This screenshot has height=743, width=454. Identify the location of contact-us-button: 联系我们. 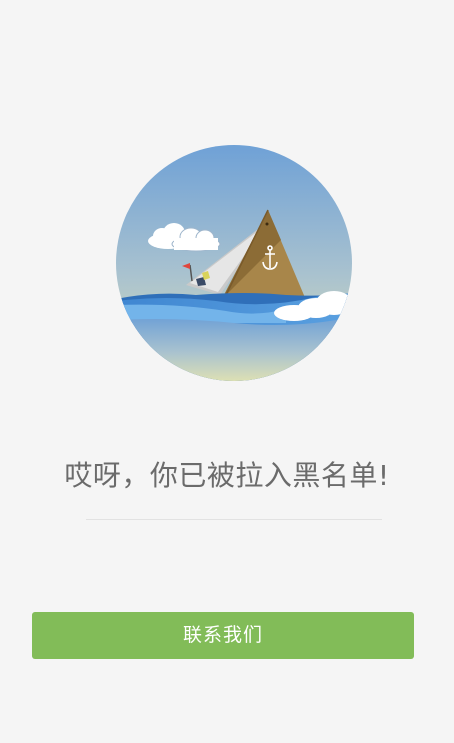
(223, 635).